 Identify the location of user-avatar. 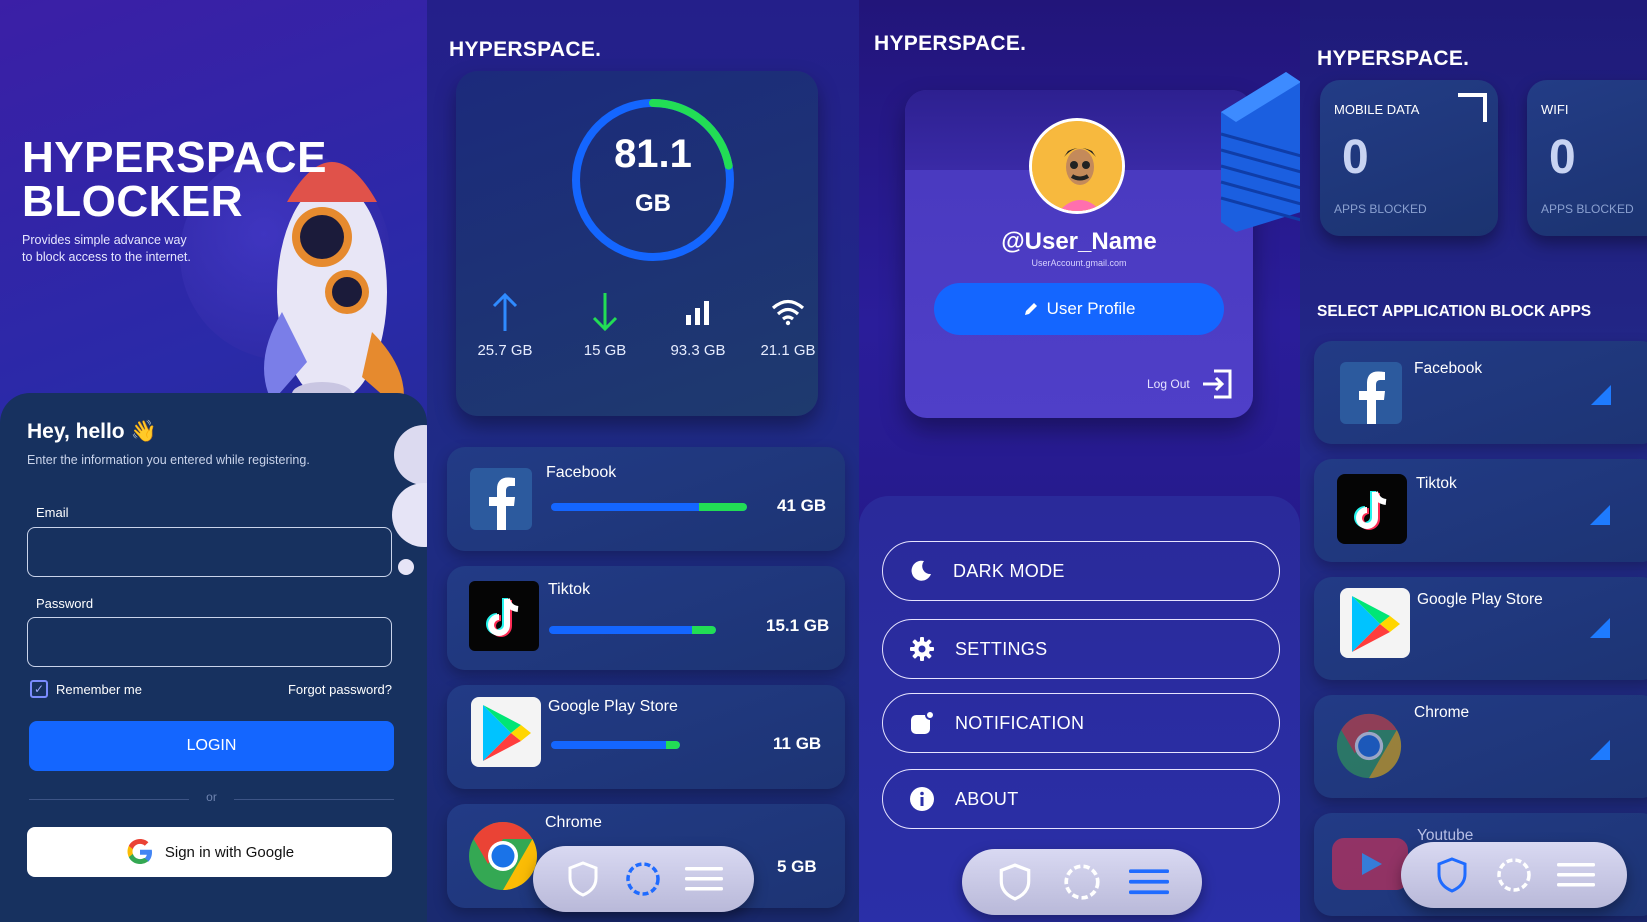
(1077, 166).